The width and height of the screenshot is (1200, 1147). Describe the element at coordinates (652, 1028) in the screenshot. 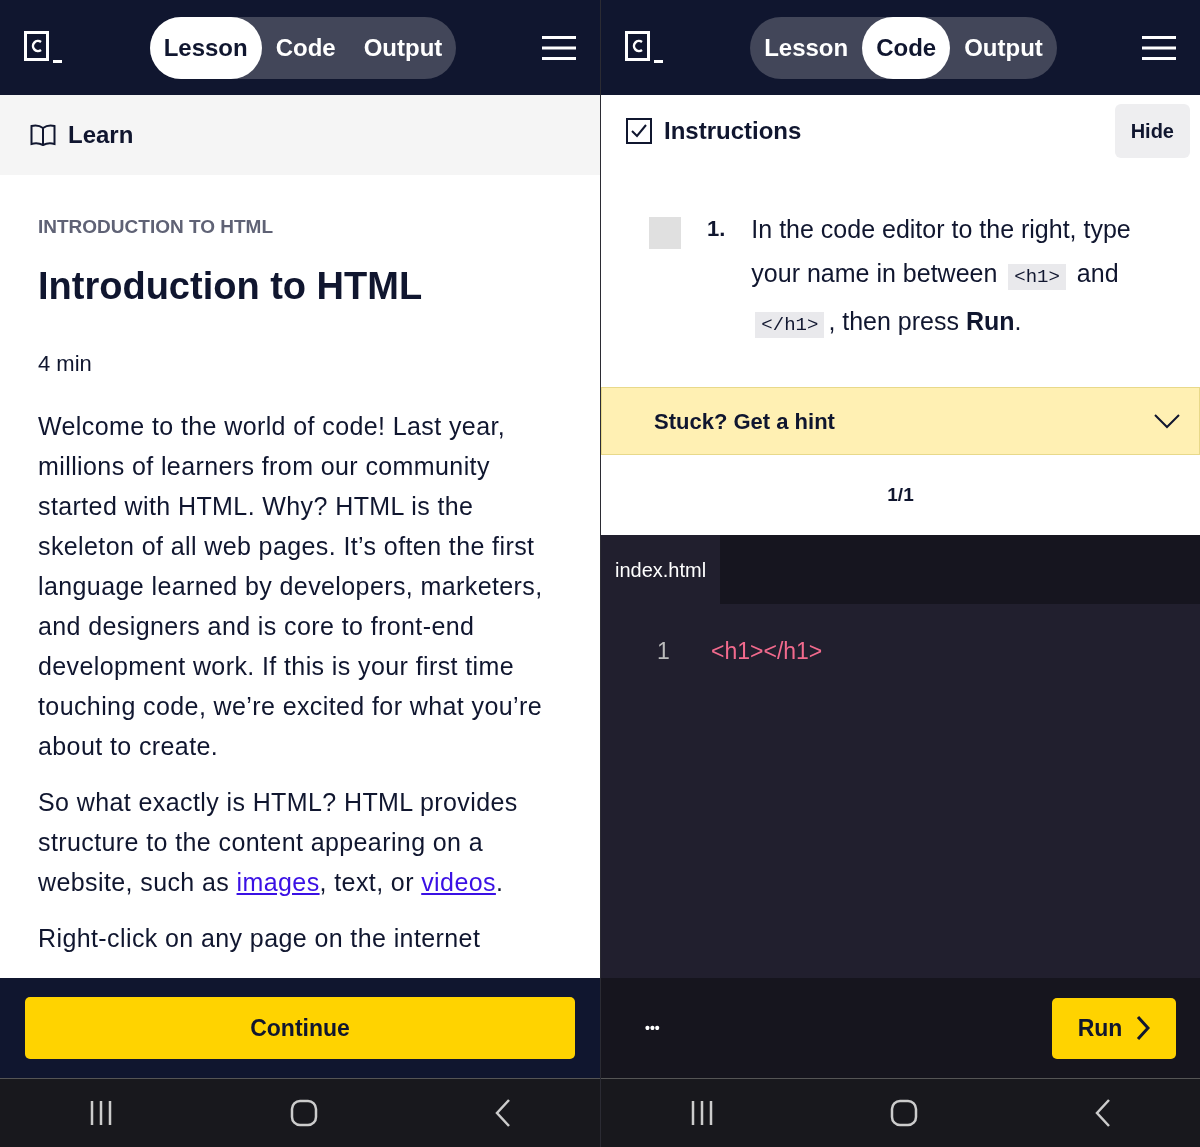

I see `more-button: •••` at that location.